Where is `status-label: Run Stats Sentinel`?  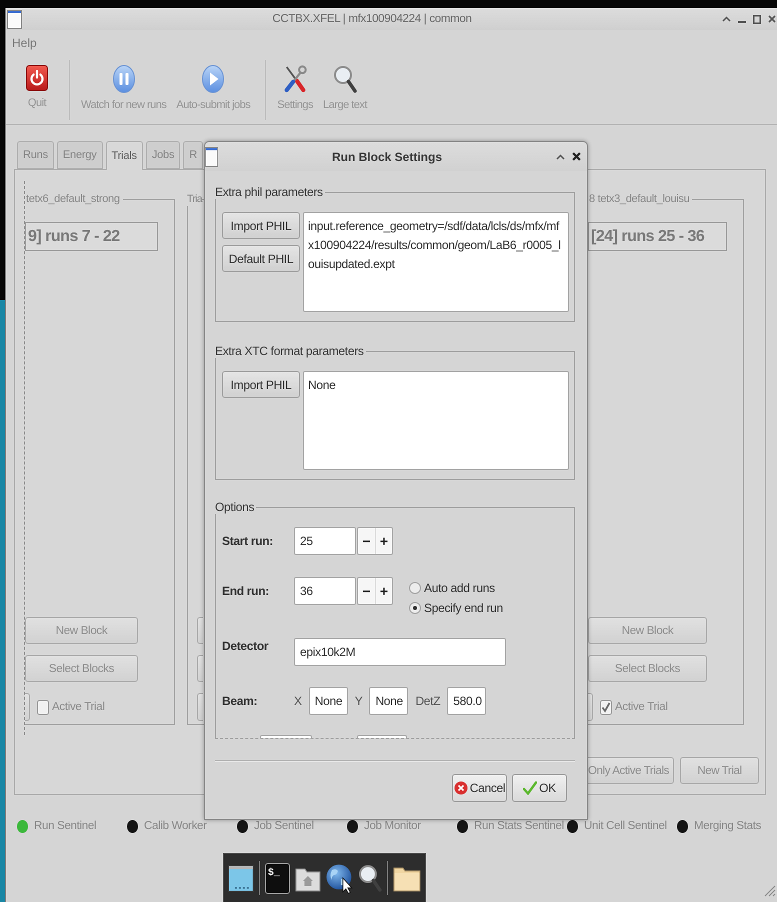 status-label: Run Stats Sentinel is located at coordinates (519, 826).